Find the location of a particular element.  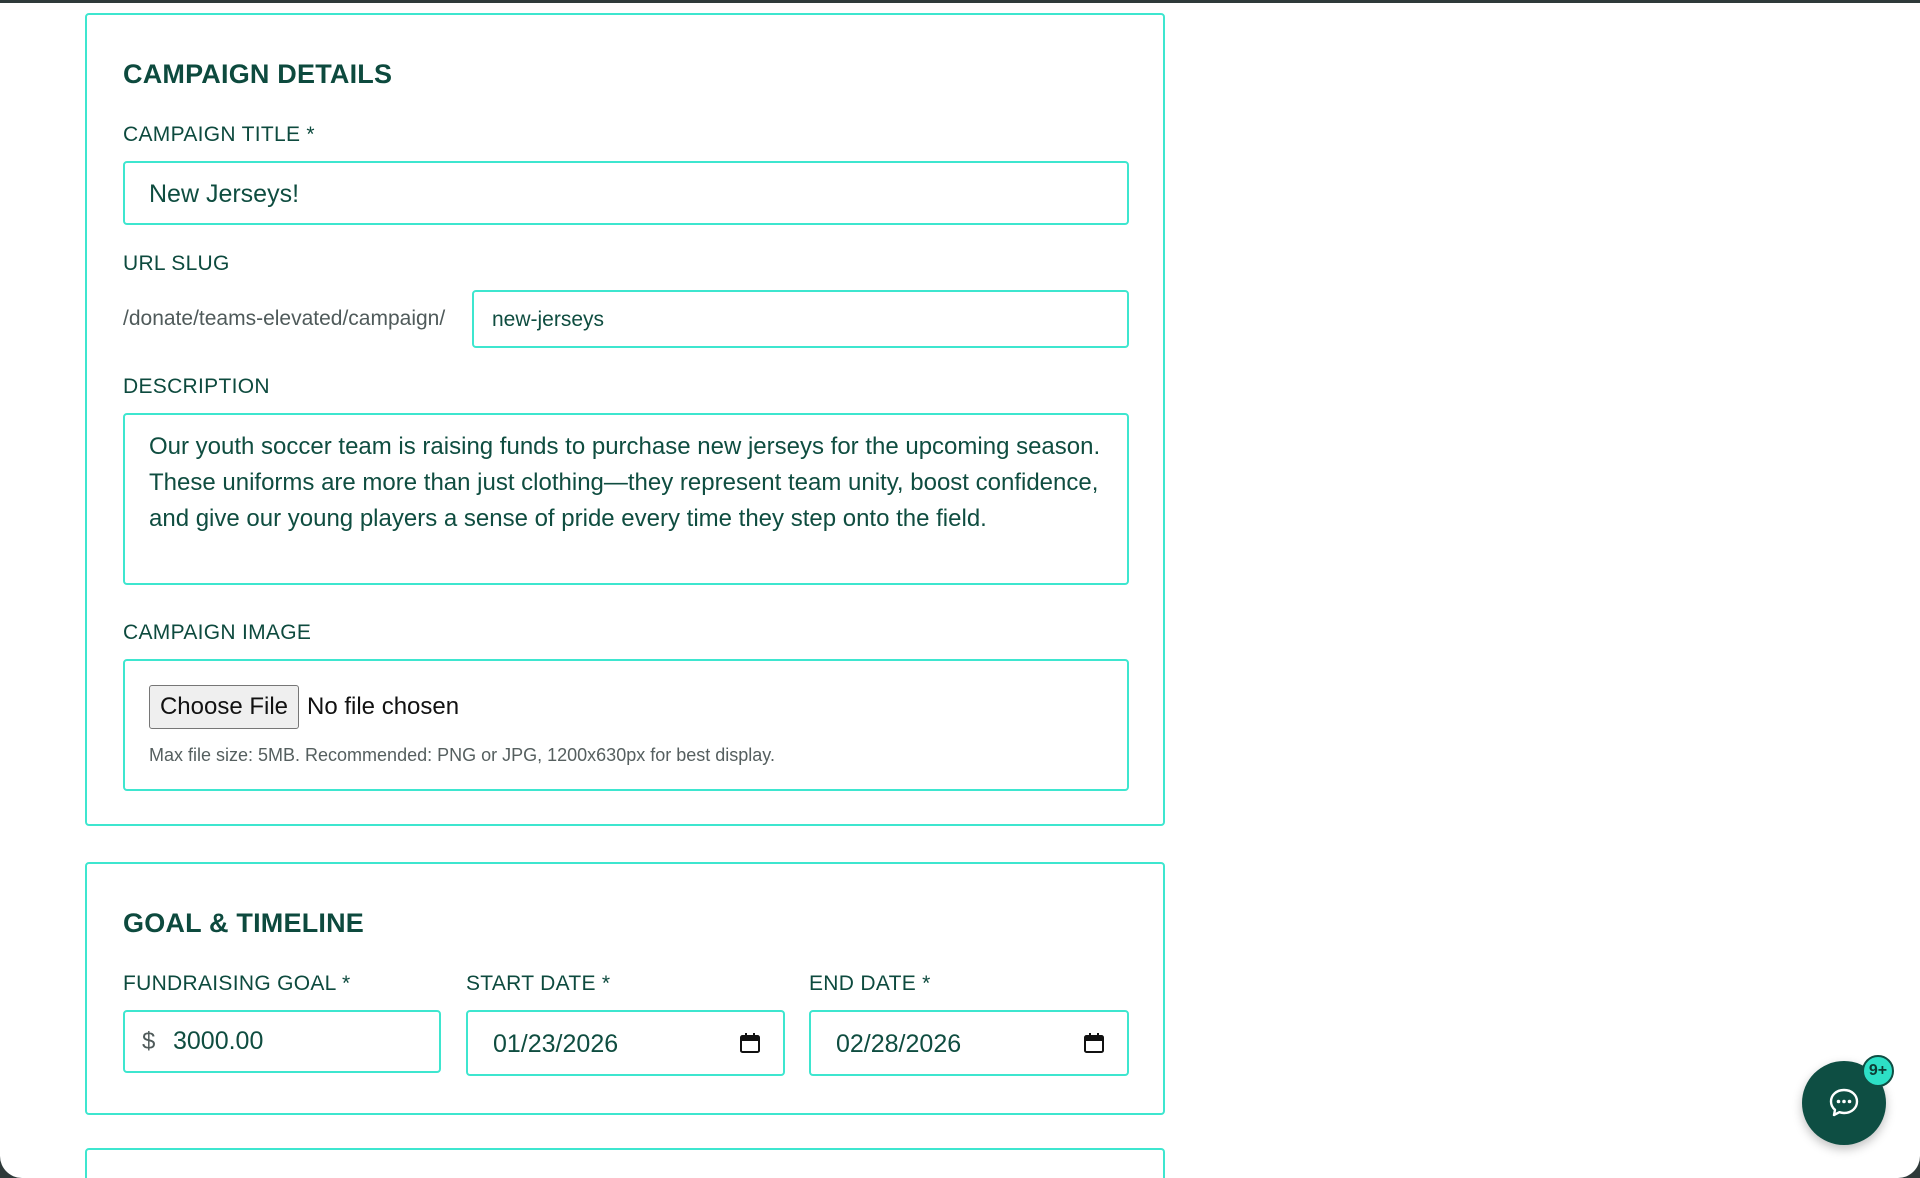

start-date-input: 01/23/2026 is located at coordinates (625, 1043).